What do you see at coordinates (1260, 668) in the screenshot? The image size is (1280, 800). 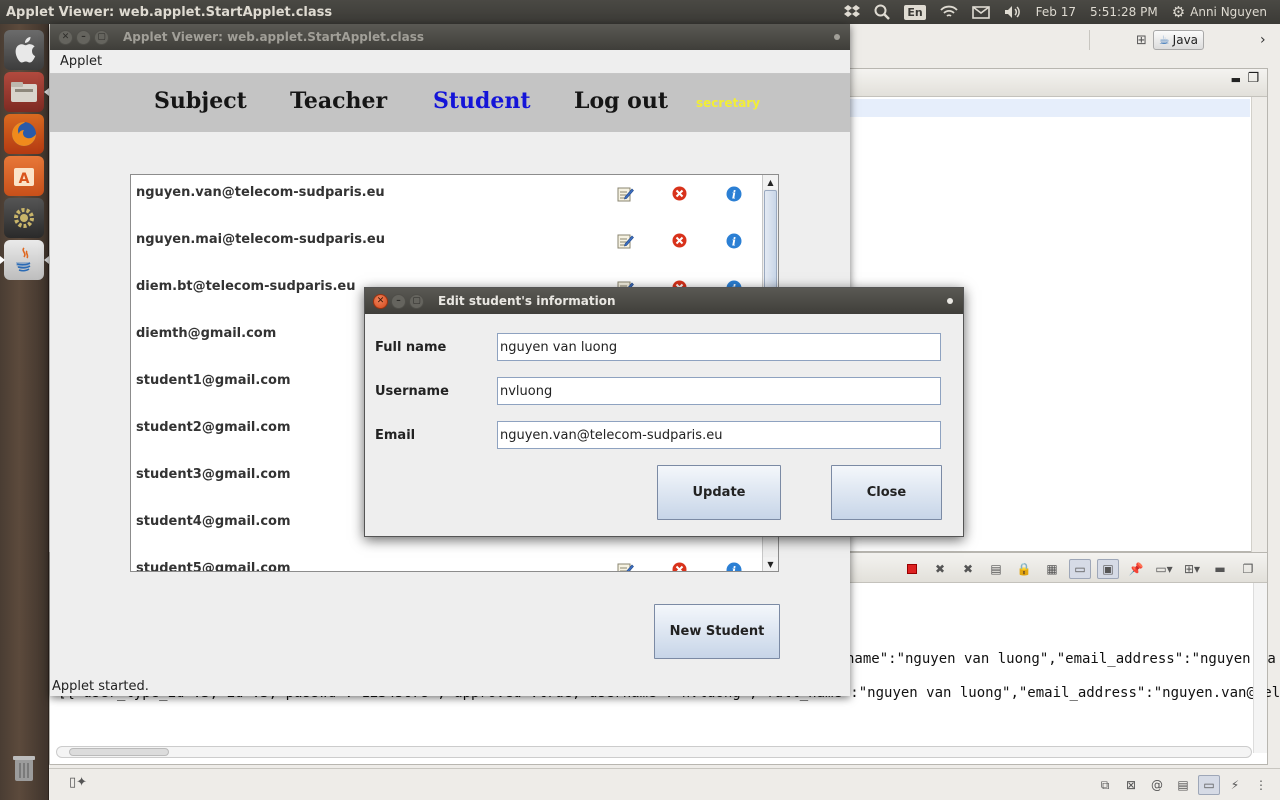 I see `console-vscroll` at bounding box center [1260, 668].